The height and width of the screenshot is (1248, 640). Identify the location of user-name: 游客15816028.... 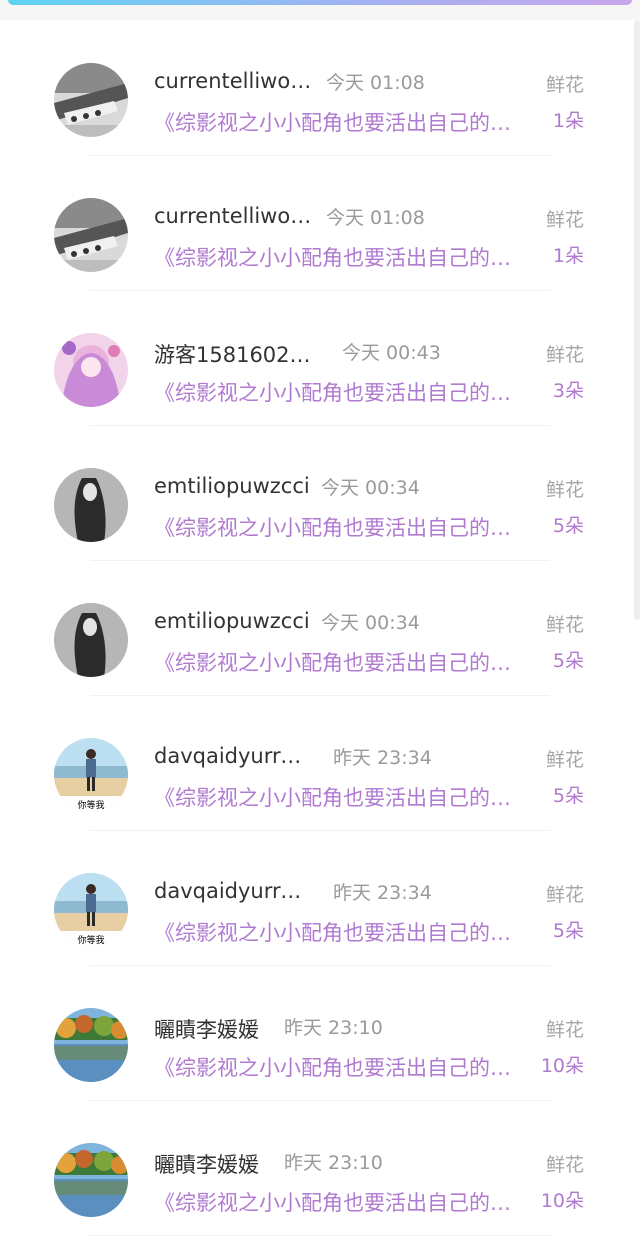
(236, 354).